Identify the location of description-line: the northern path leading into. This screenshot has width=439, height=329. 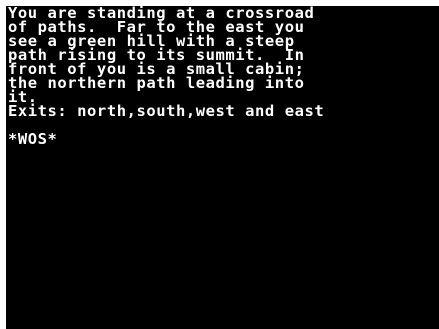
(156, 83).